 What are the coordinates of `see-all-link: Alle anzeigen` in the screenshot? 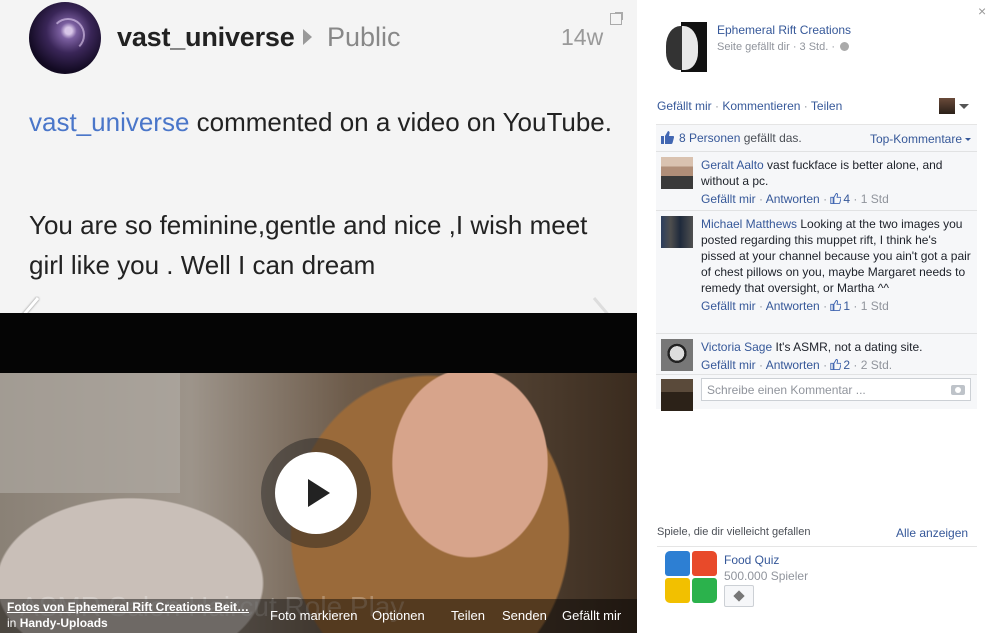 It's located at (932, 533).